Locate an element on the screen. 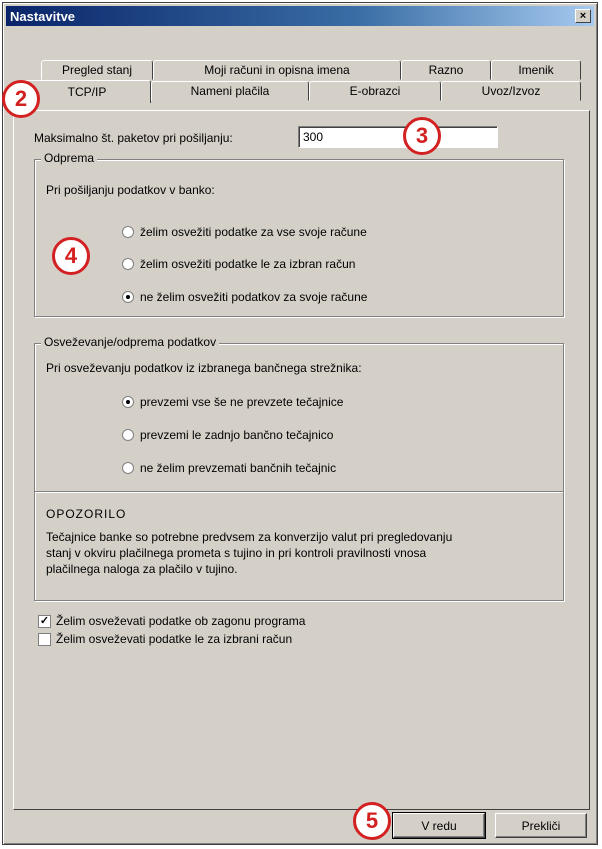 The height and width of the screenshot is (849, 602). tab-nameni-placila: Nameni plačila is located at coordinates (230, 91).